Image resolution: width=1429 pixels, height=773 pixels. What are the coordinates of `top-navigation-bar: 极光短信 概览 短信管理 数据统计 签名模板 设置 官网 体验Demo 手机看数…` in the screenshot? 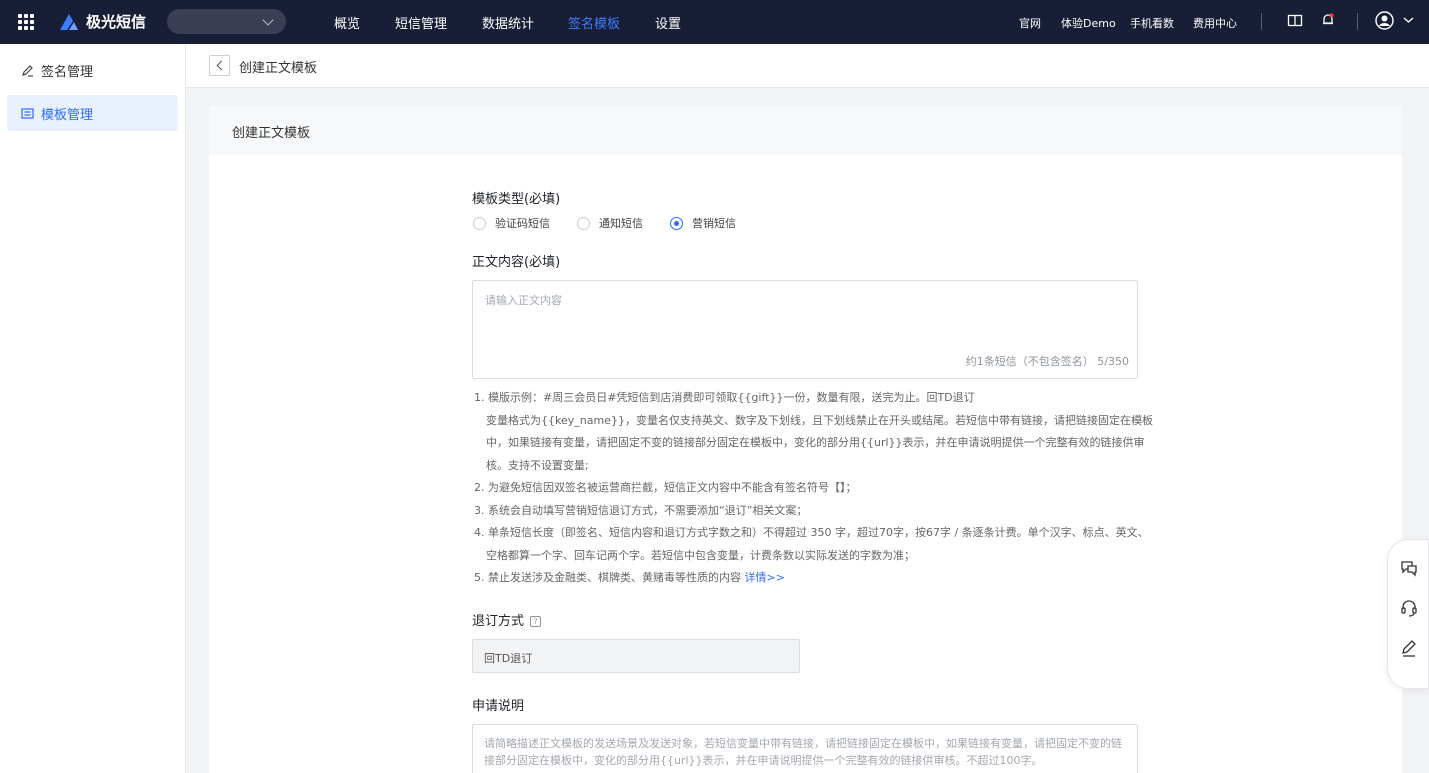 It's located at (714, 22).